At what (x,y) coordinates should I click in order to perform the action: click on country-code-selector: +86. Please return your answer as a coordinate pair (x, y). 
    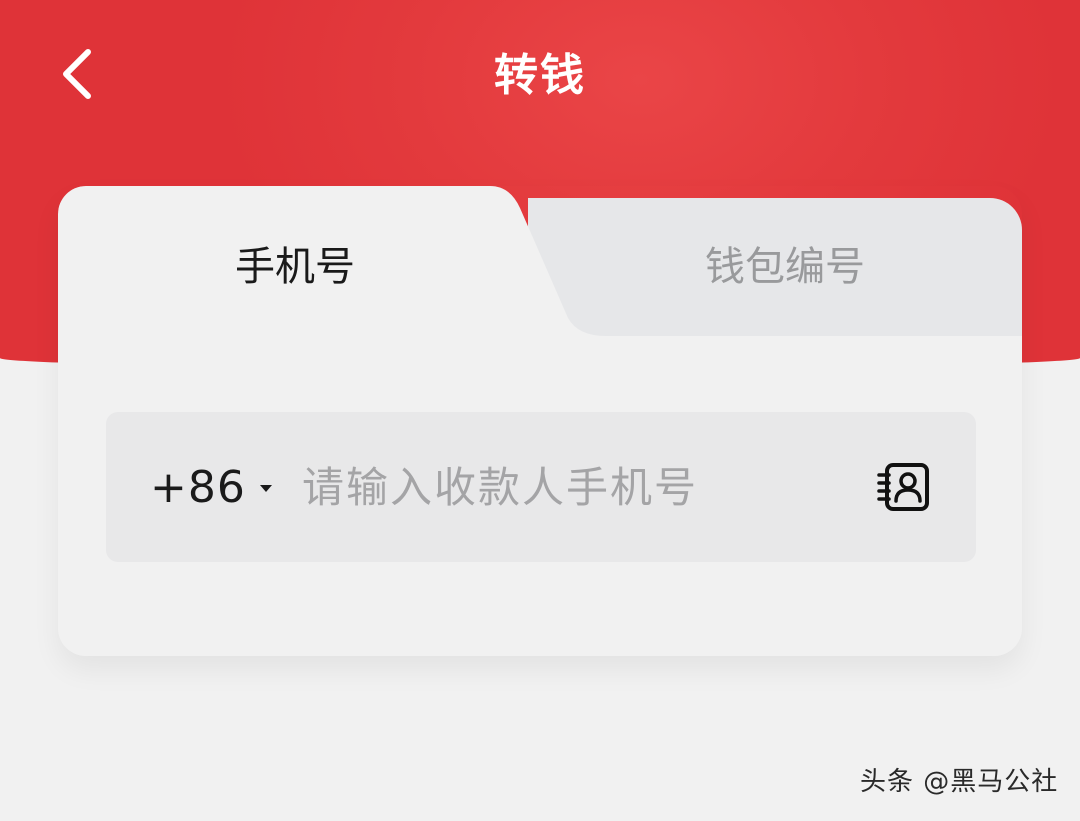
    Looking at the image, I should click on (211, 487).